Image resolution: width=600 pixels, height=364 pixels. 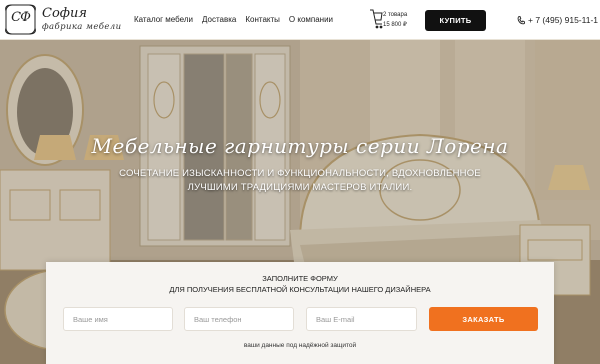 I want to click on cart-sum: 15 800 ₽, so click(x=395, y=25).